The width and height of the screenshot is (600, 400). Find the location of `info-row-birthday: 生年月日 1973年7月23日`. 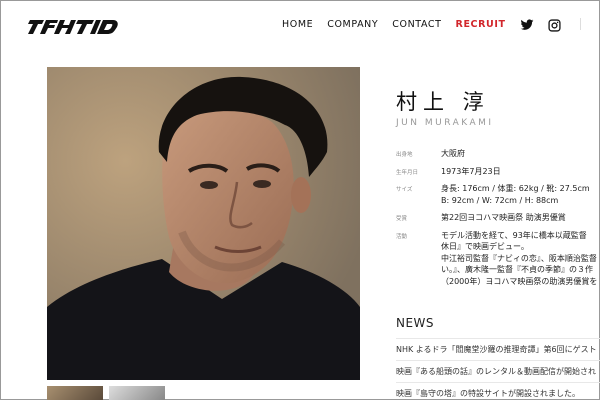

info-row-birthday: 生年月日 1973年7月23日 is located at coordinates (498, 172).